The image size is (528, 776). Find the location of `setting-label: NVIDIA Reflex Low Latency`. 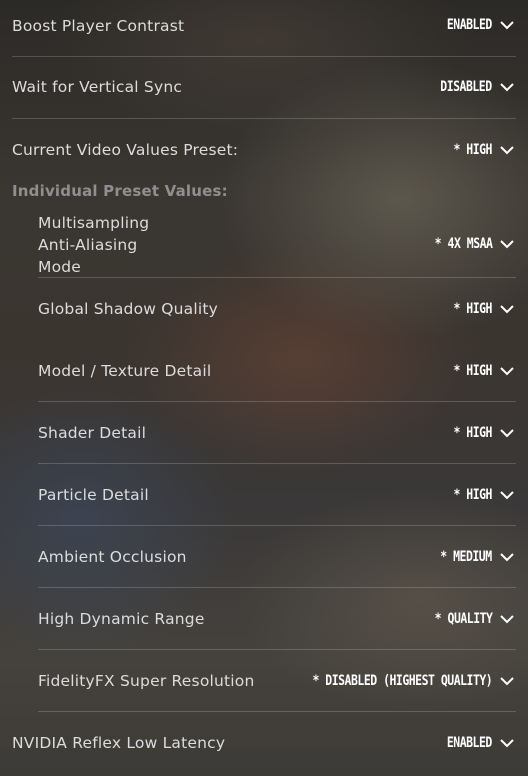

setting-label: NVIDIA Reflex Low Latency is located at coordinates (119, 743).